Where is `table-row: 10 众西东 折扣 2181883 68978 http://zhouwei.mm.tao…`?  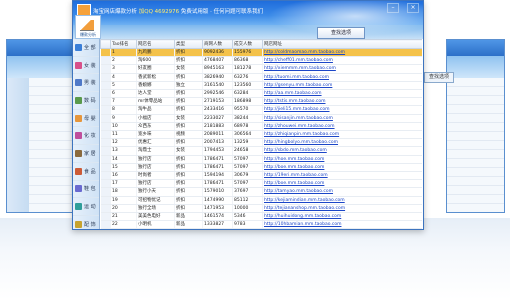
table-row: 10 众西东 折扣 2181883 68978 http://zhouwei.mm.tao… is located at coordinates (261, 127).